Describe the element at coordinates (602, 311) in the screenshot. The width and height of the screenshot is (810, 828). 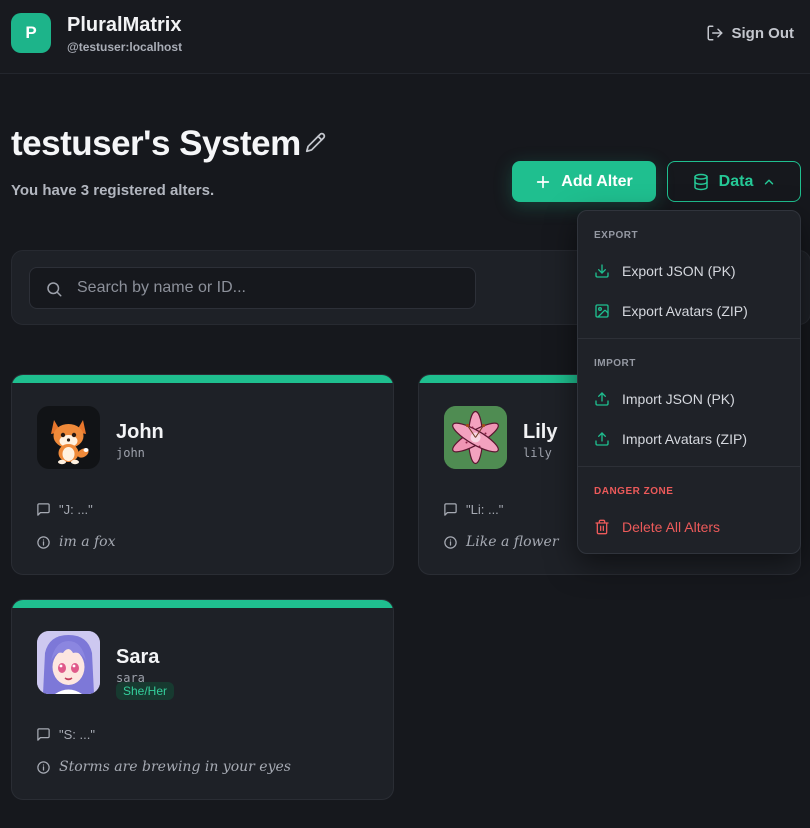
I see `image-icon` at that location.